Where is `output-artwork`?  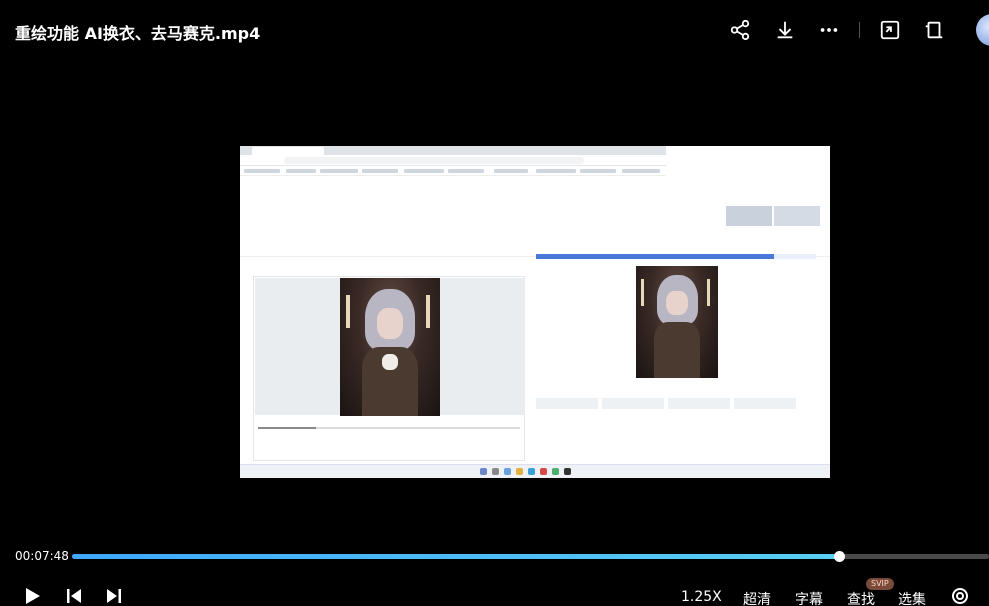
output-artwork is located at coordinates (677, 322).